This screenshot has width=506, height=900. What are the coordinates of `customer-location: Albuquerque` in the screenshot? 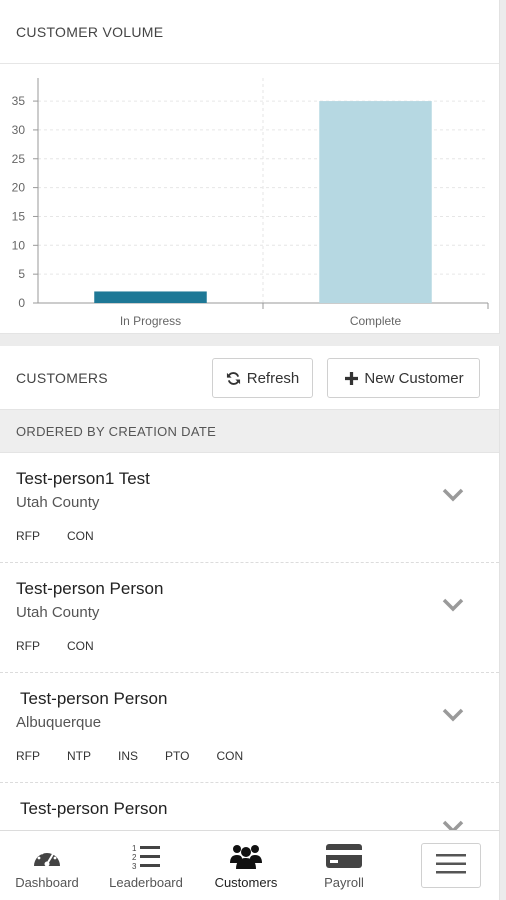 It's located at (59, 722).